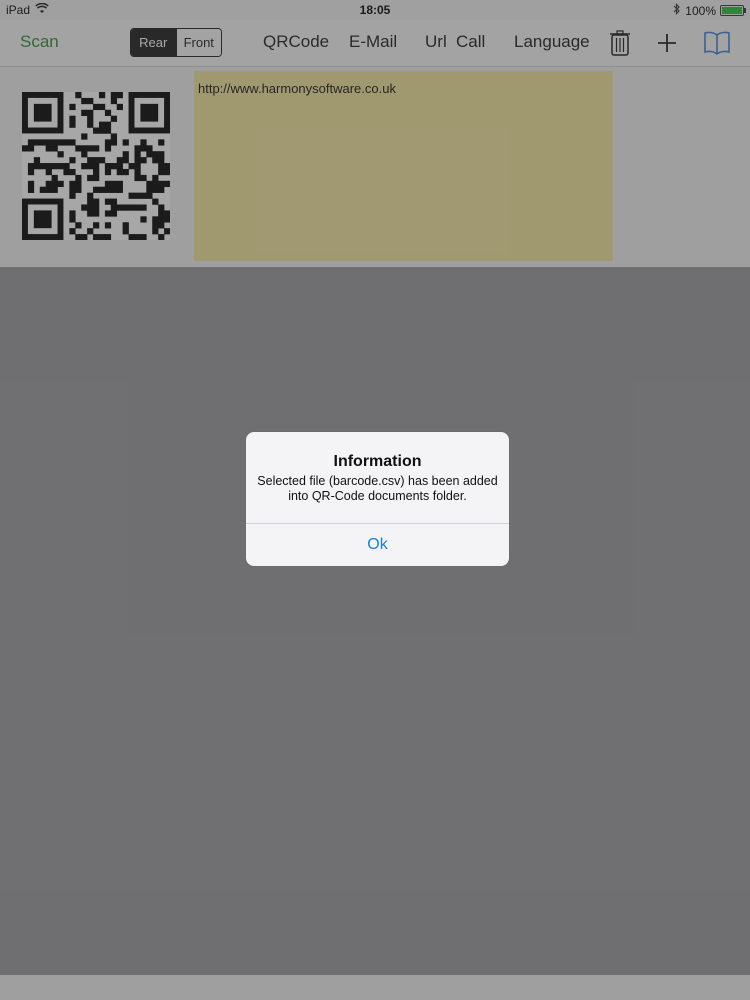 The width and height of the screenshot is (750, 1000). I want to click on alert-title: Information, so click(377, 461).